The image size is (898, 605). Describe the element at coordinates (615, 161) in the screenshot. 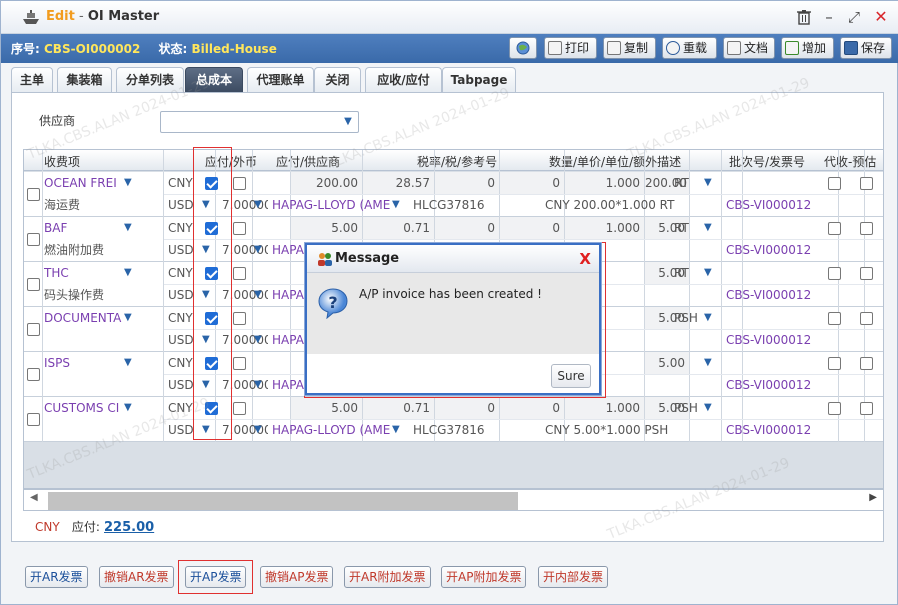

I see `col-qty: 数量/单价/单位/额外描述` at that location.